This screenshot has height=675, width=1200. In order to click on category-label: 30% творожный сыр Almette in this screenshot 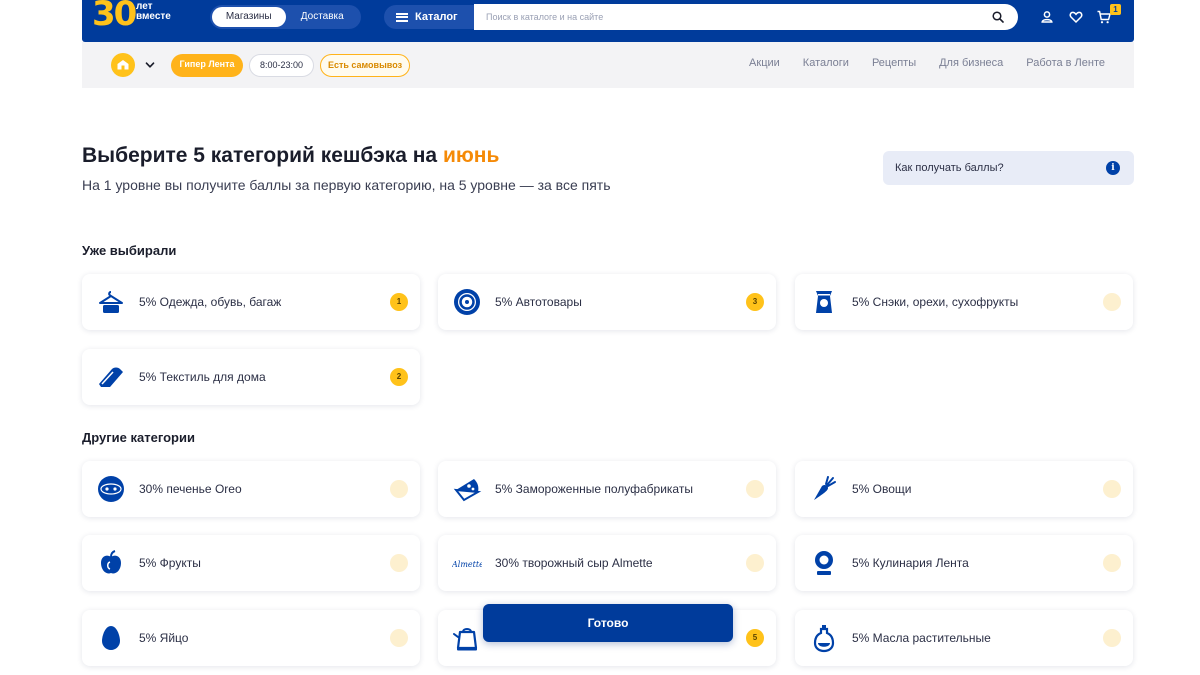, I will do `click(574, 563)`.